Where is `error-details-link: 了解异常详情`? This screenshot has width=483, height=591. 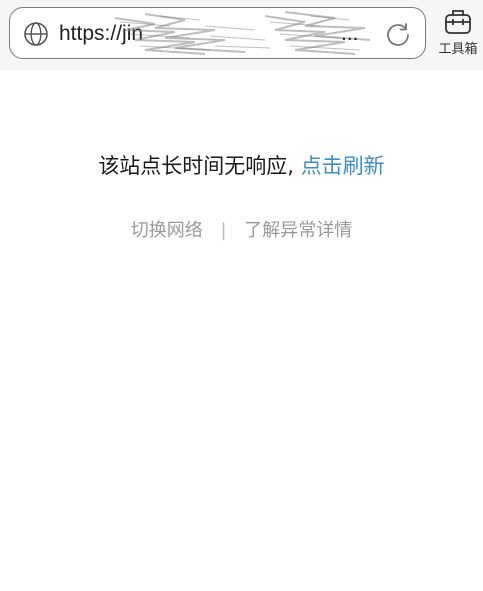
error-details-link: 了解异常详情 is located at coordinates (298, 229).